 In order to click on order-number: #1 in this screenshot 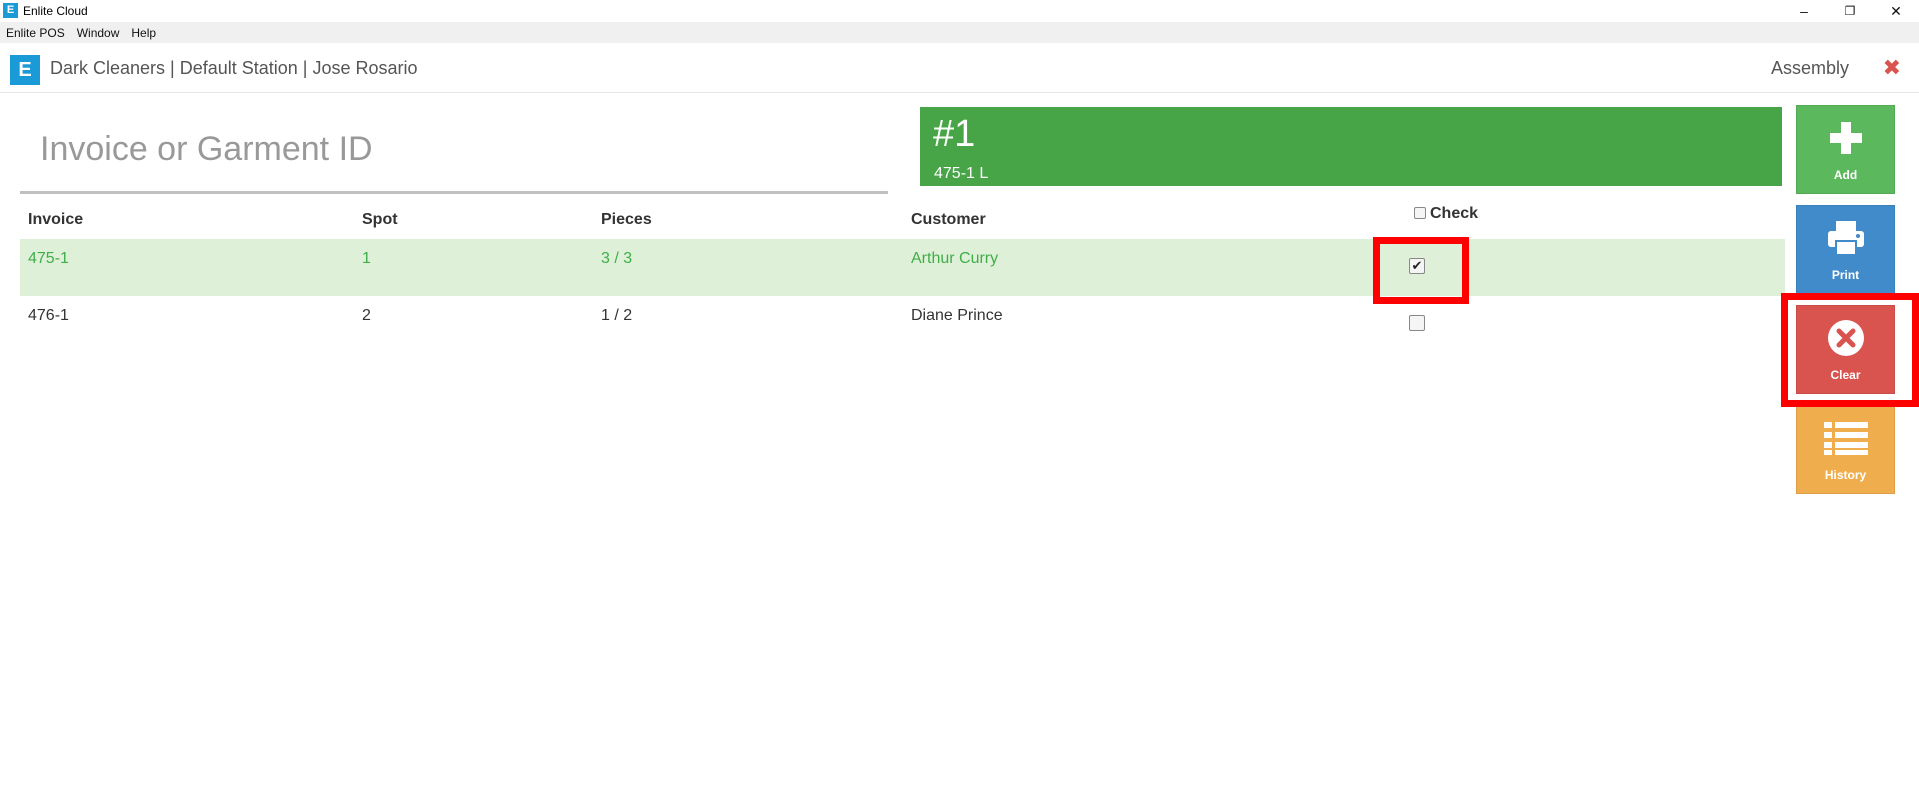, I will do `click(954, 134)`.